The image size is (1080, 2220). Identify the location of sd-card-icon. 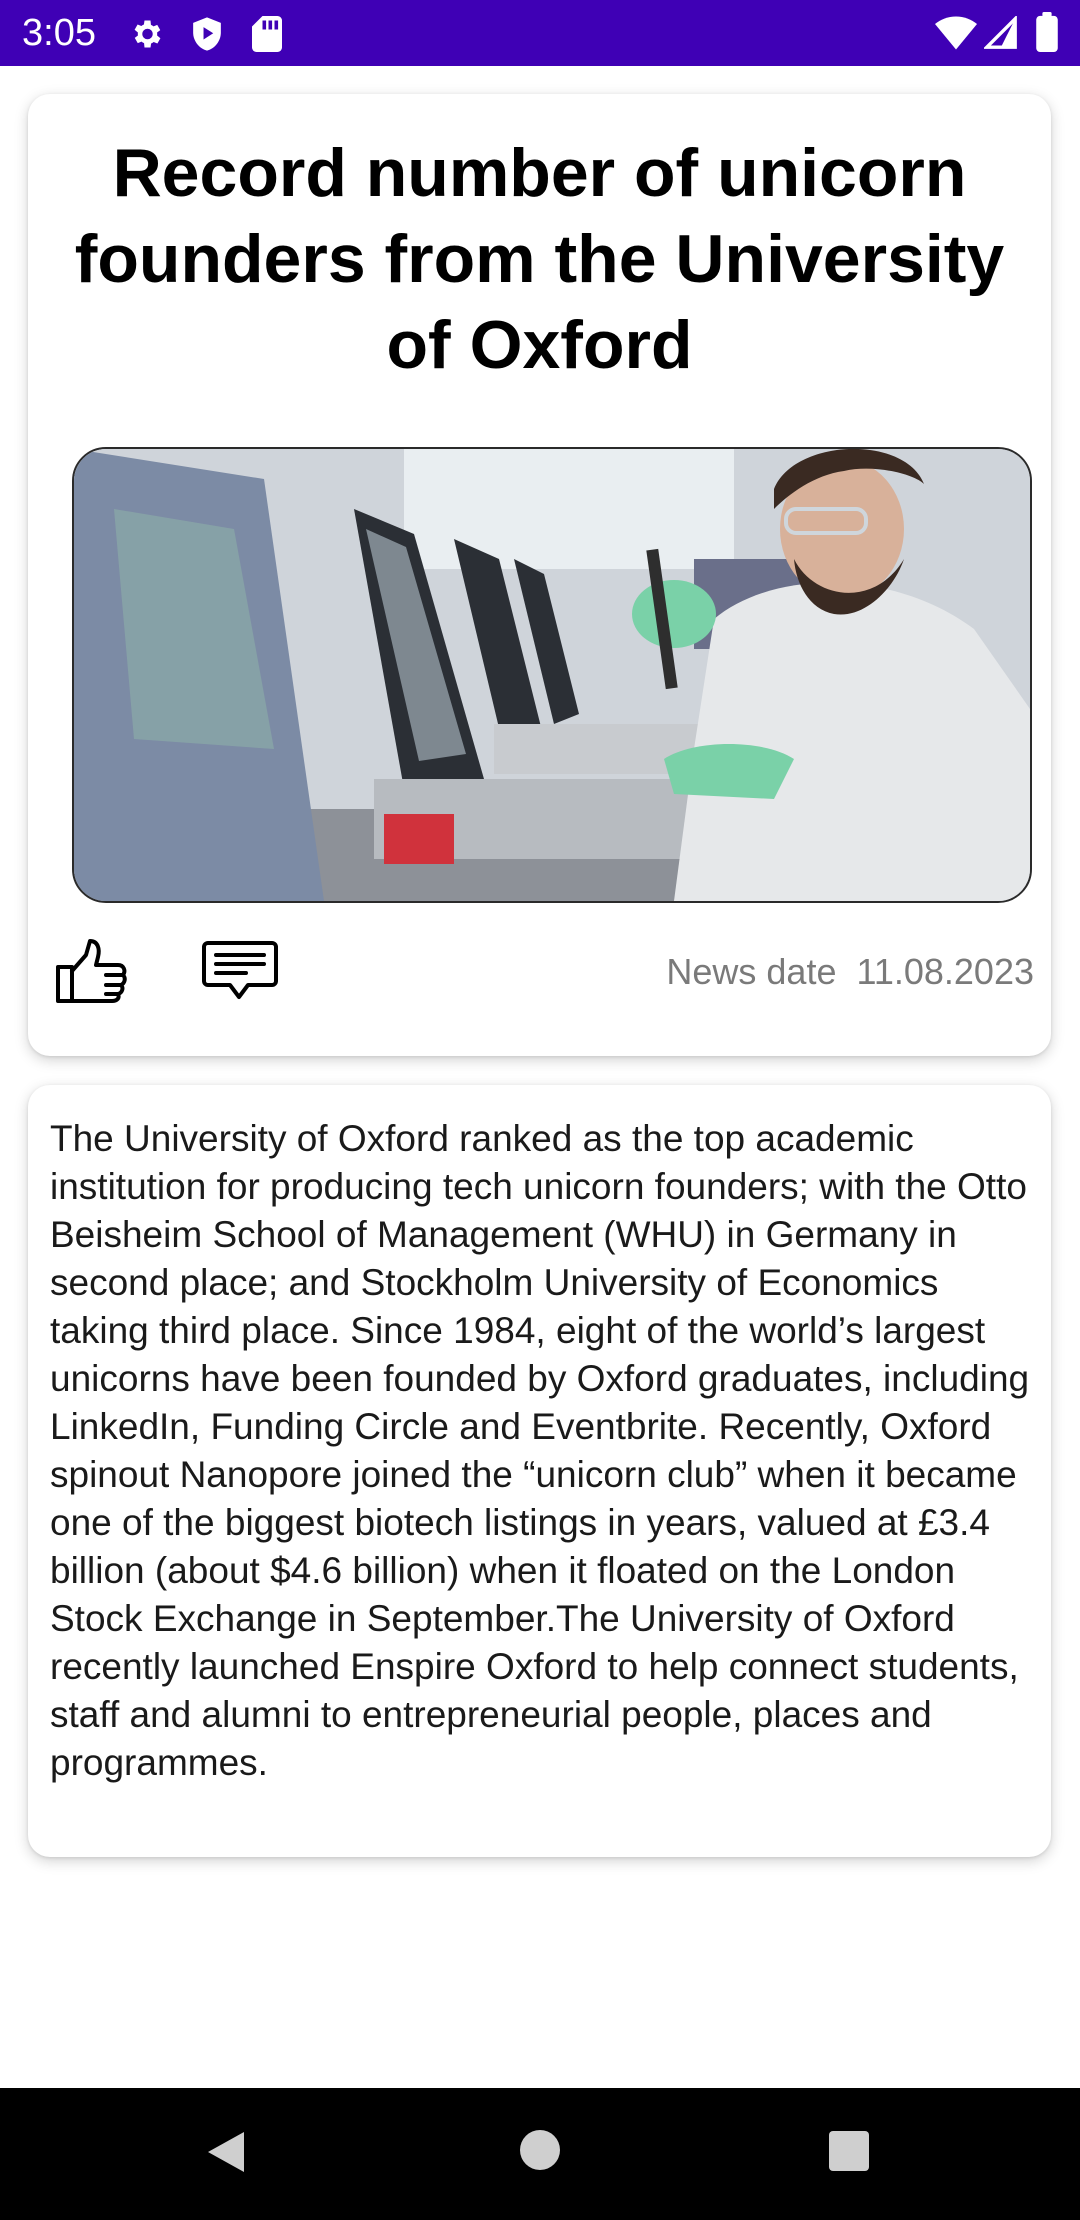
(267, 34).